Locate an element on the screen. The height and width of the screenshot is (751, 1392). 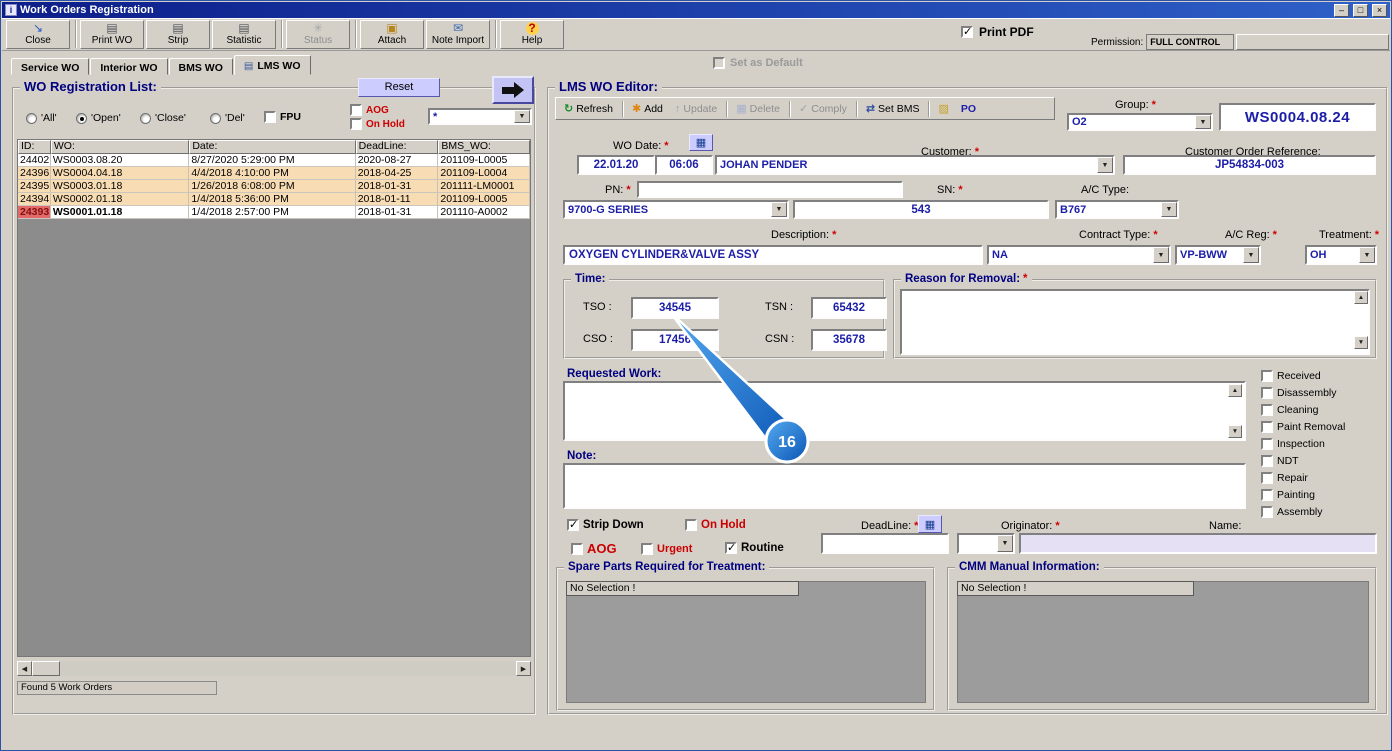
horizontal-scrollbar: ◀ ▶ is located at coordinates (274, 668).